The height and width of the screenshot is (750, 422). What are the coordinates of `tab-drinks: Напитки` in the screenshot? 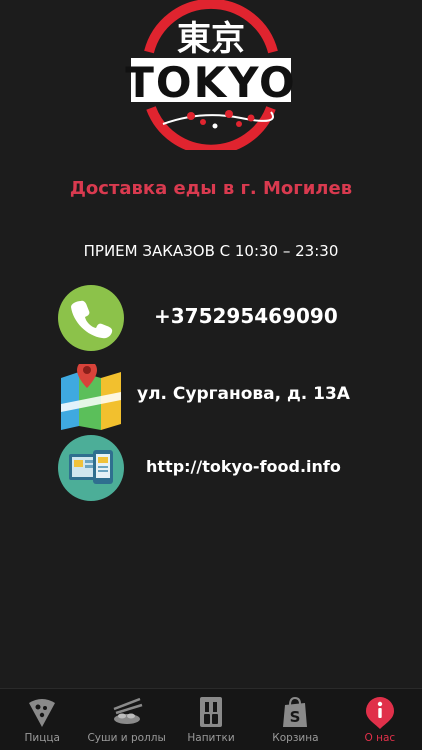 It's located at (211, 719).